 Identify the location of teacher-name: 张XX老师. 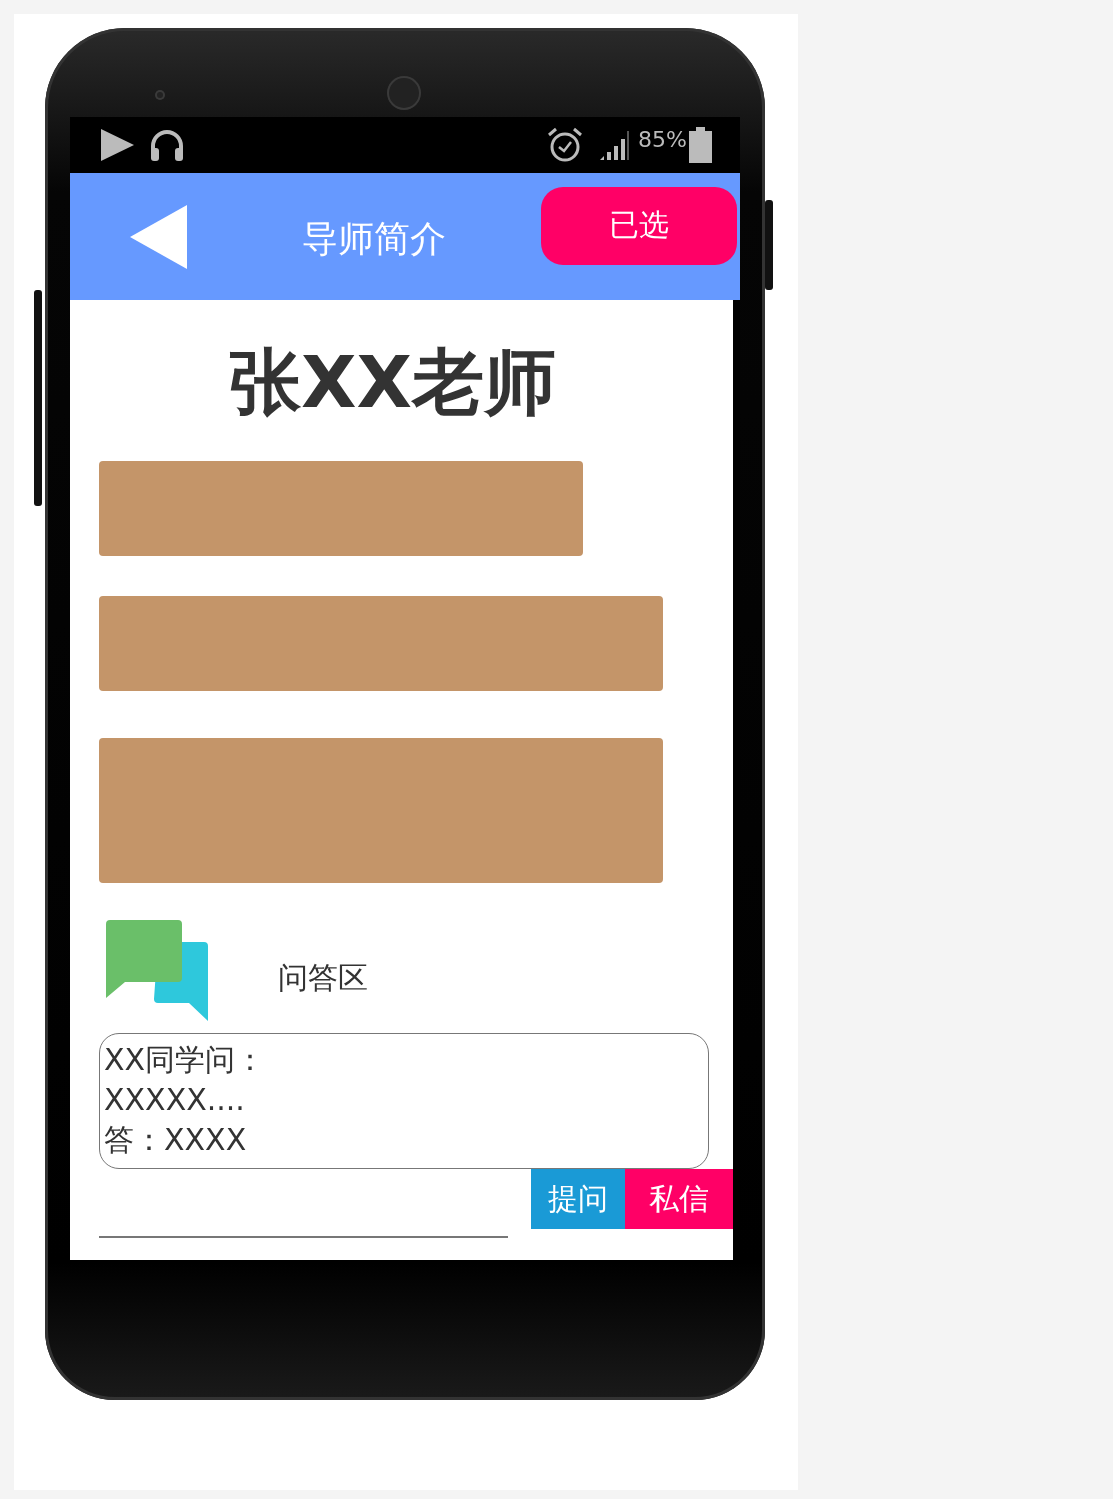
(393, 382).